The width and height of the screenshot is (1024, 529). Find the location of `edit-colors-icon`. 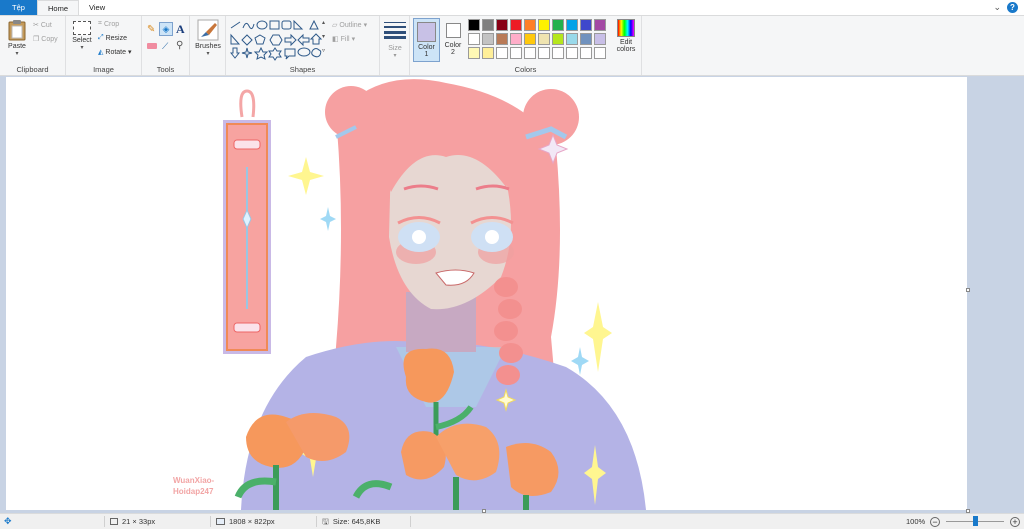

edit-colors-icon is located at coordinates (626, 28).